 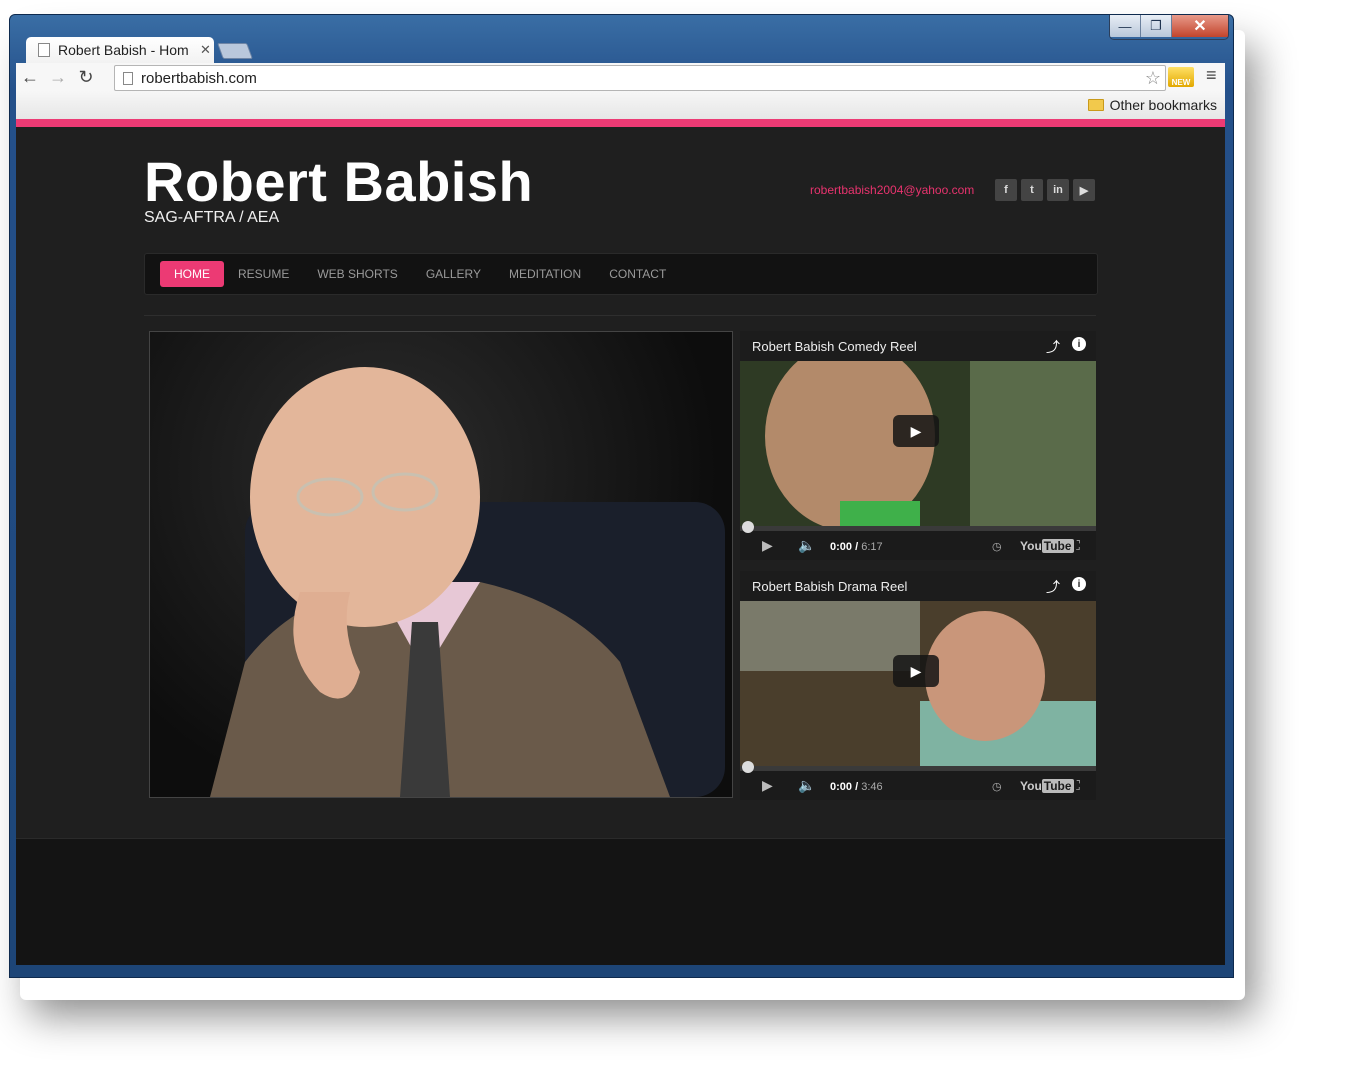 What do you see at coordinates (620, 901) in the screenshot?
I see `page-footer` at bounding box center [620, 901].